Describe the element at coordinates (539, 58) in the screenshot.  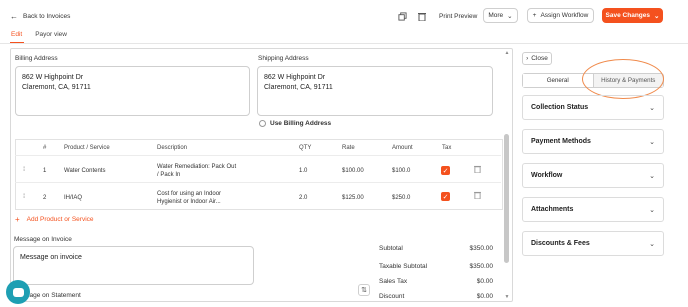
I see `close-label: Close` at that location.